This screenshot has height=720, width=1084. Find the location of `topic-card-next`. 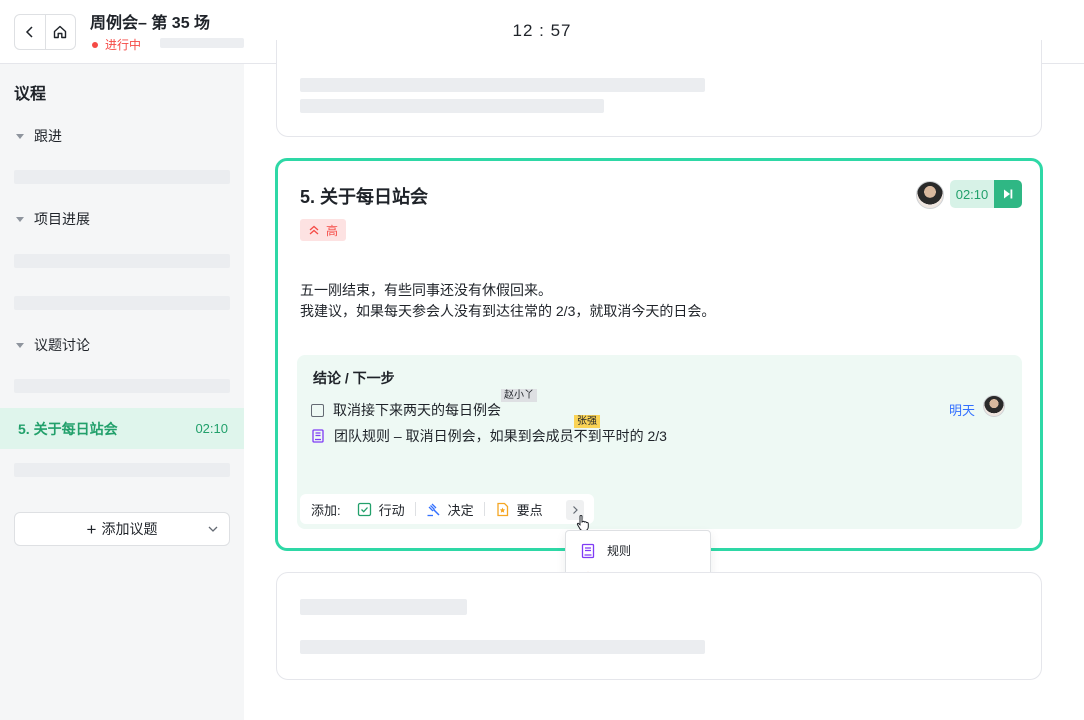

topic-card-next is located at coordinates (659, 626).